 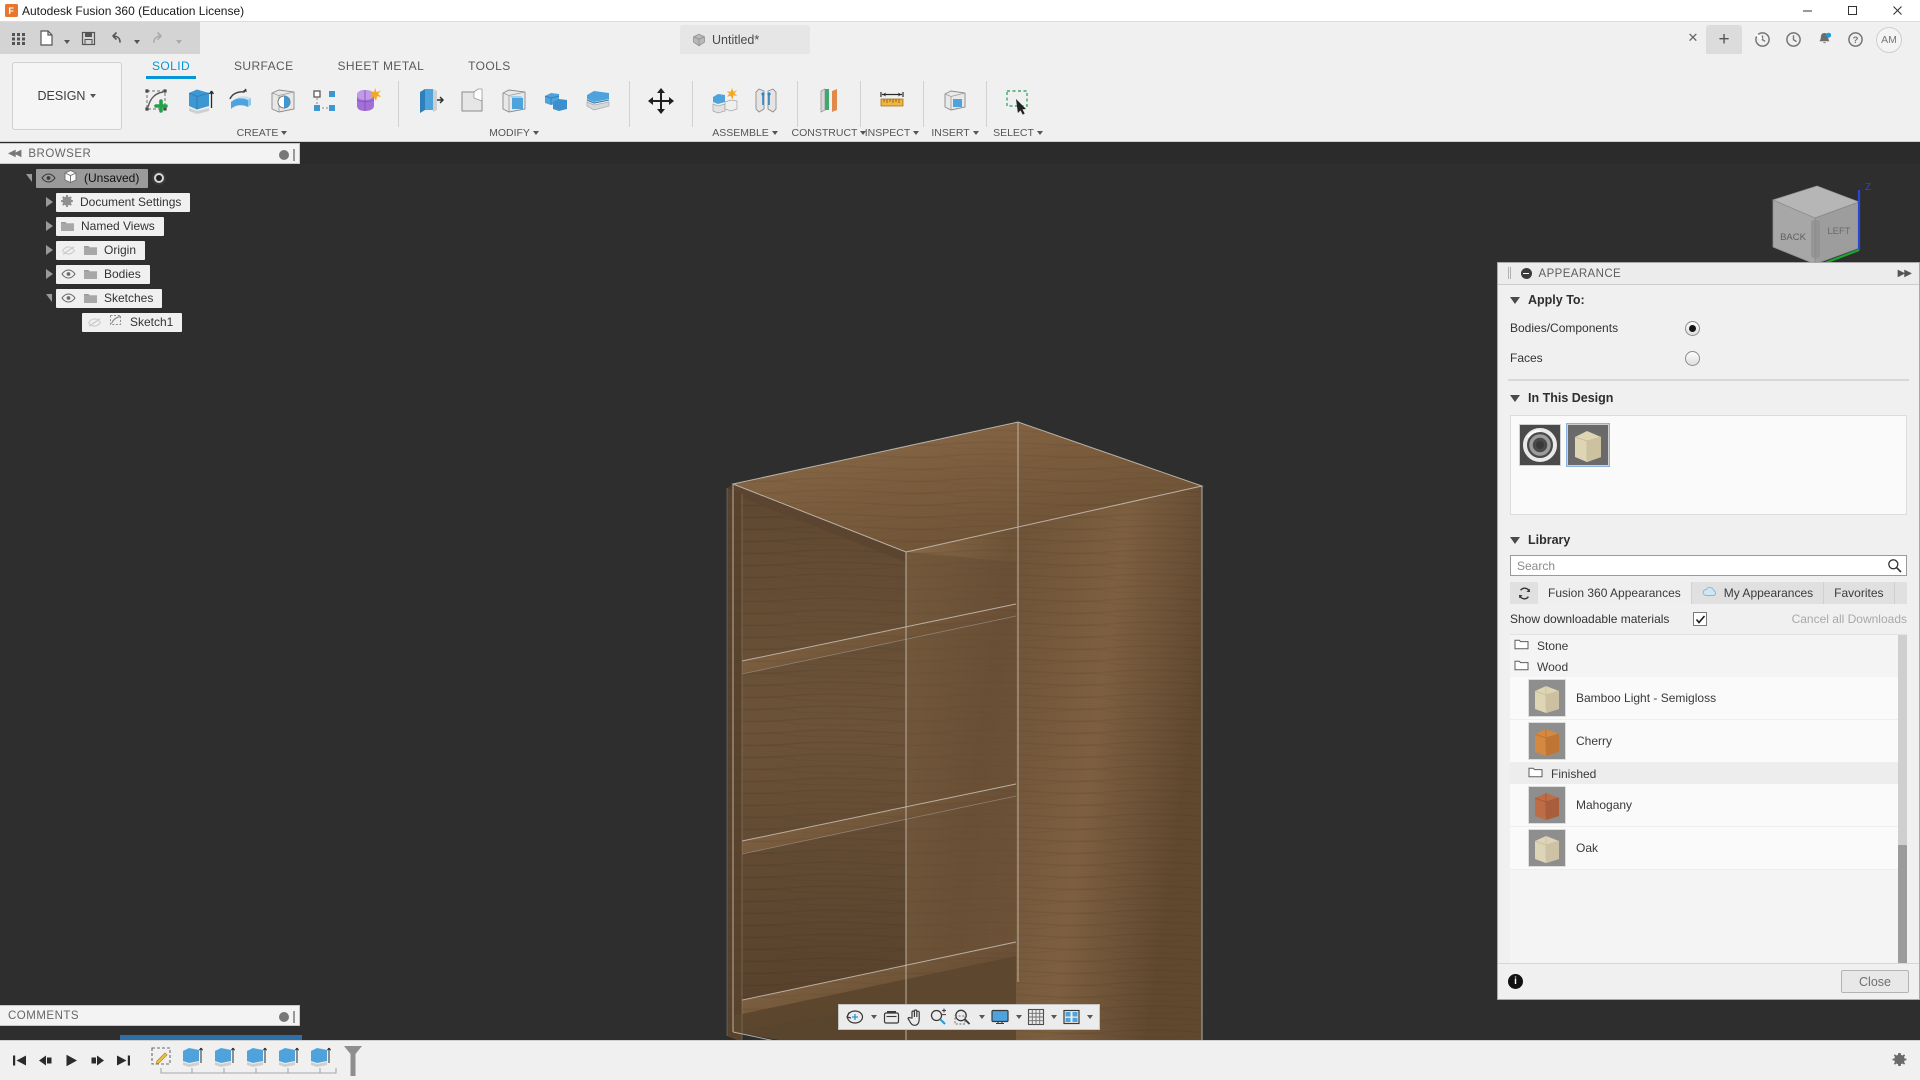 What do you see at coordinates (199, 101) in the screenshot?
I see `extrude-icon` at bounding box center [199, 101].